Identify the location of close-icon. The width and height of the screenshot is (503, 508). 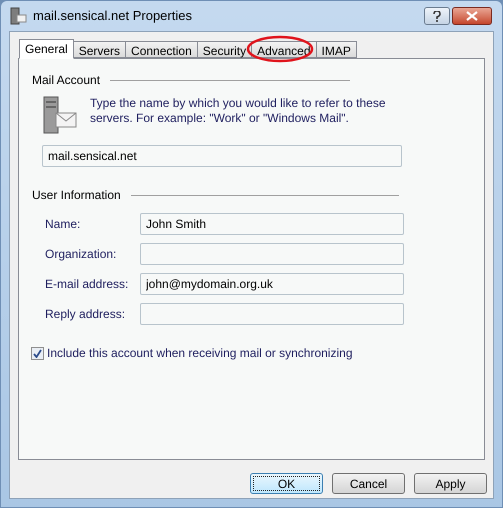
(472, 16).